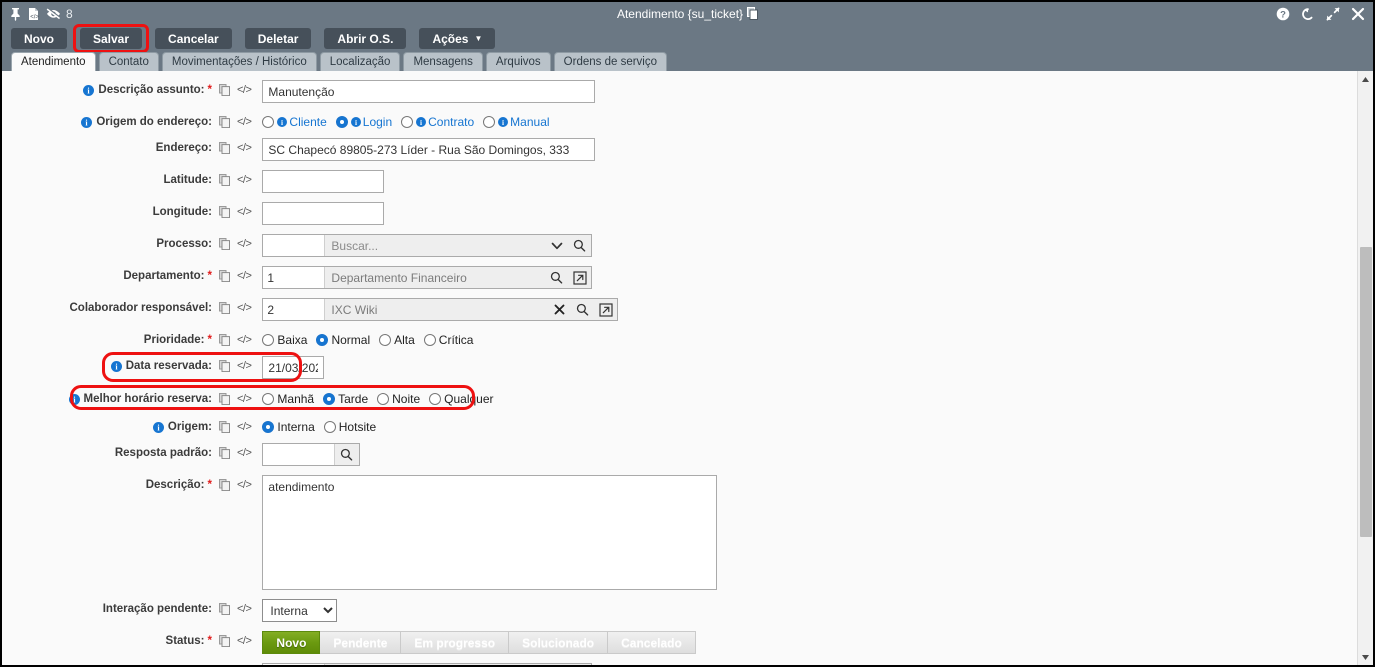 This screenshot has height=667, width=1375. What do you see at coordinates (1366, 79) in the screenshot?
I see `scroll-up-arrow-icon` at bounding box center [1366, 79].